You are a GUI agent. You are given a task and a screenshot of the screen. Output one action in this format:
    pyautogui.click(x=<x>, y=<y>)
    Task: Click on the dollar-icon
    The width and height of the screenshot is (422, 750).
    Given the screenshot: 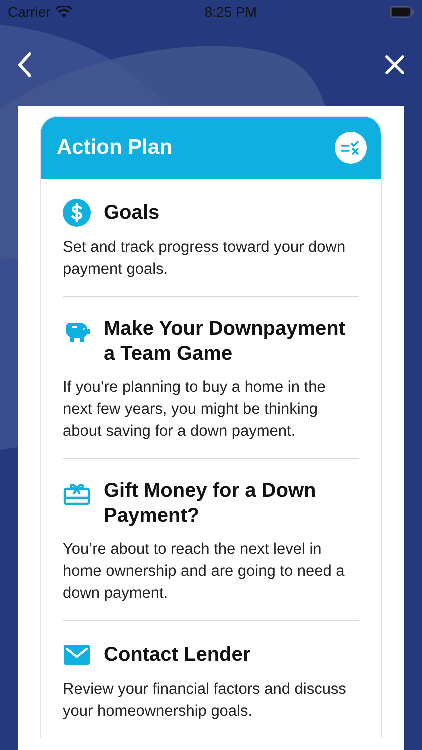 What is the action you would take?
    pyautogui.click(x=77, y=213)
    